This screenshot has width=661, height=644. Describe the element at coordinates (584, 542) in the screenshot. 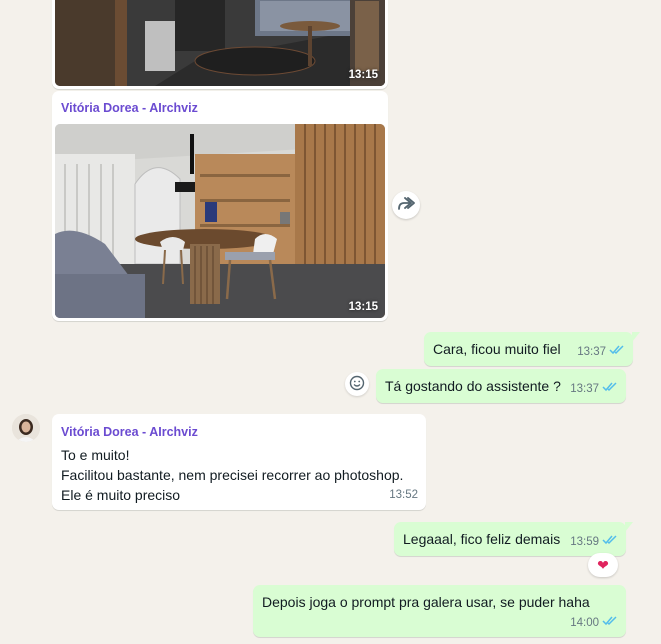

I see `message-time: 13:59` at that location.